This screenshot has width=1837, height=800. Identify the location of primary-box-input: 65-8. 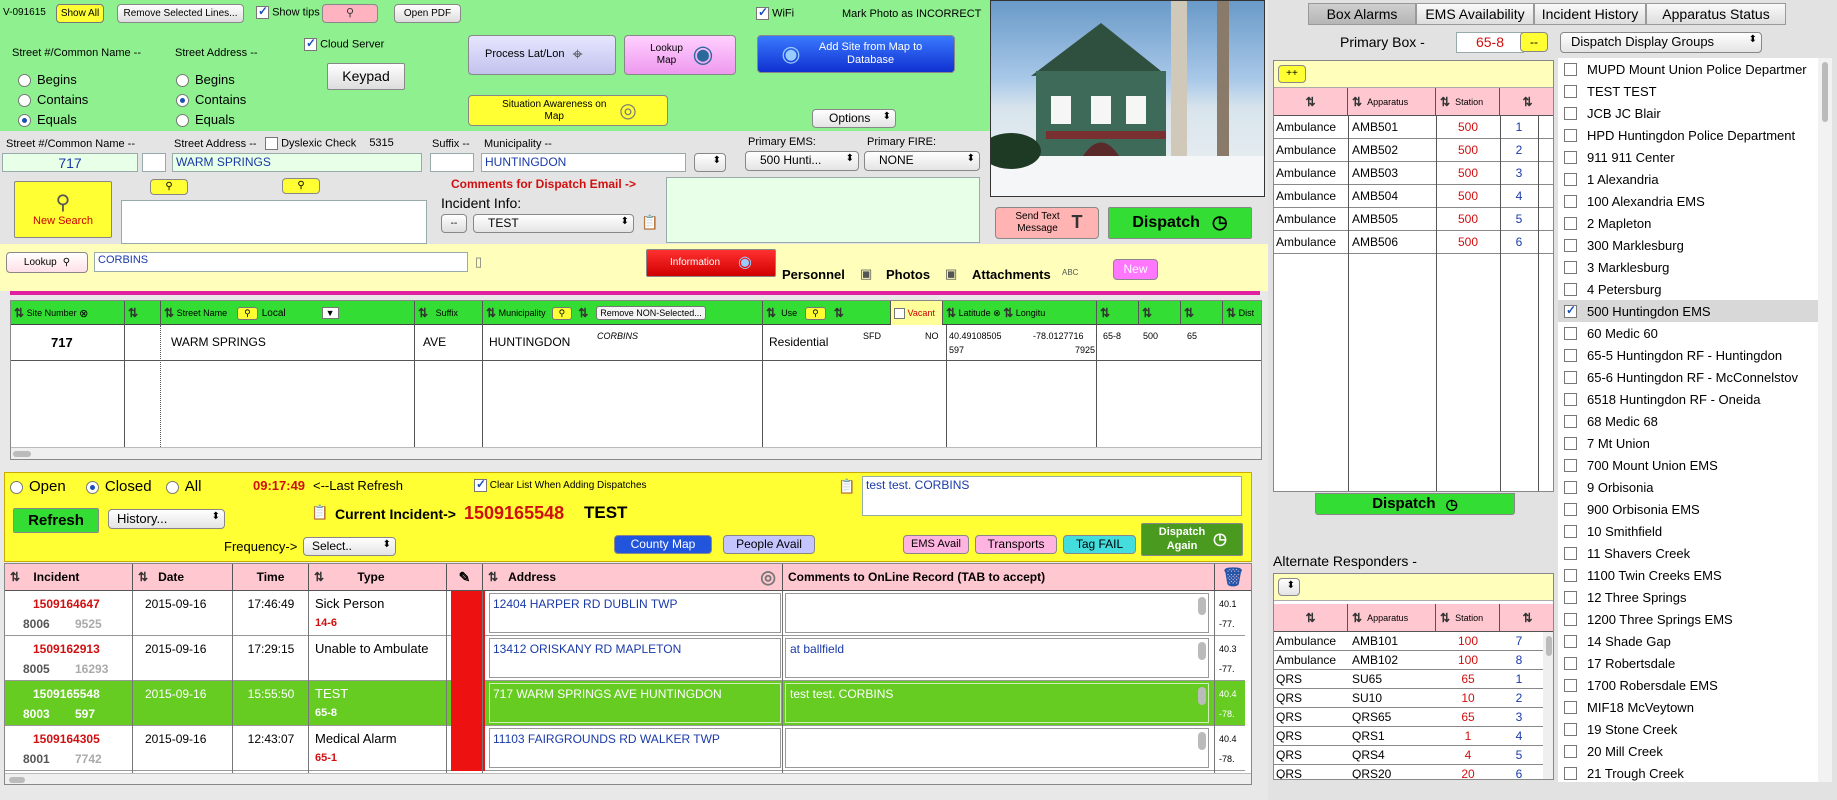
(1490, 42).